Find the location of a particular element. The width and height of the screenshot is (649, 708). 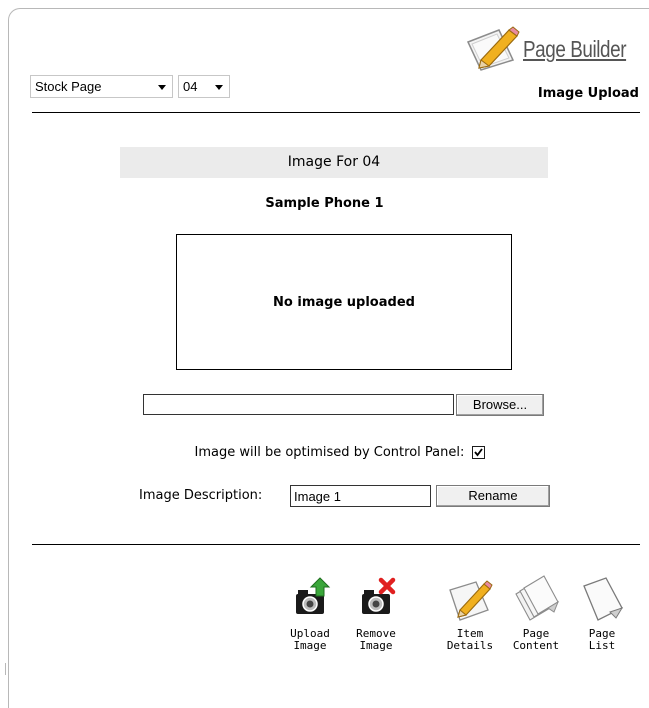

stacked-pages-icon is located at coordinates (537, 598).